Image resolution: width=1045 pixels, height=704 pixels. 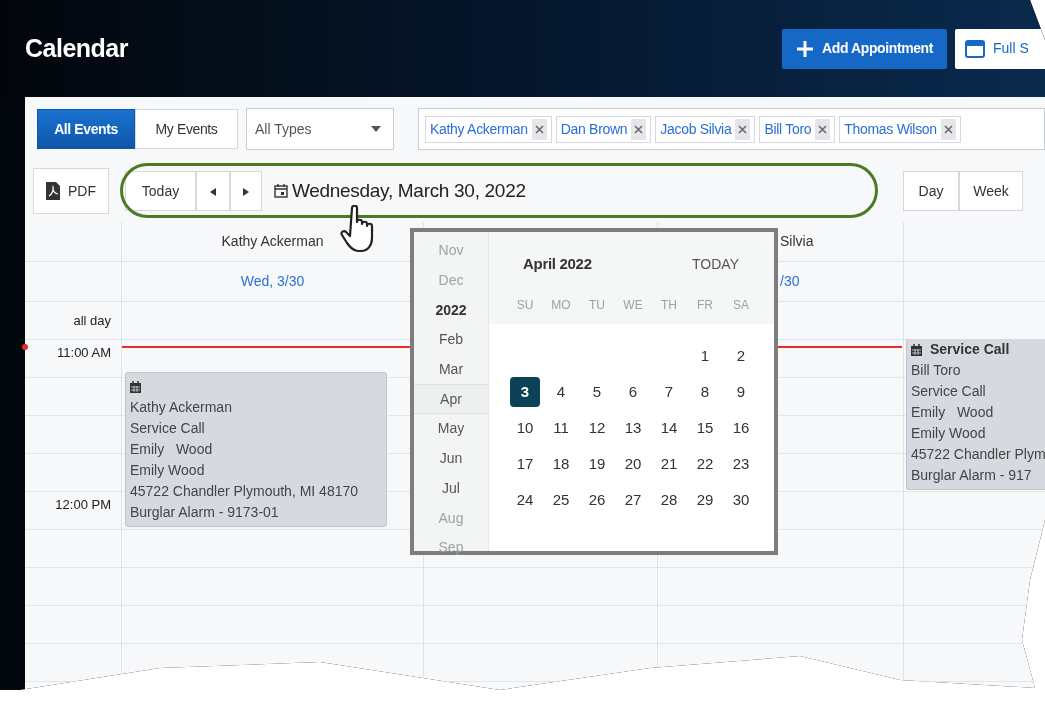 I want to click on event-card: Service Call Bill Toro Service Call Emily Wood Emily Wood 45722 Chandler Plym Burglar Alarm - 917, so click(x=975, y=414).